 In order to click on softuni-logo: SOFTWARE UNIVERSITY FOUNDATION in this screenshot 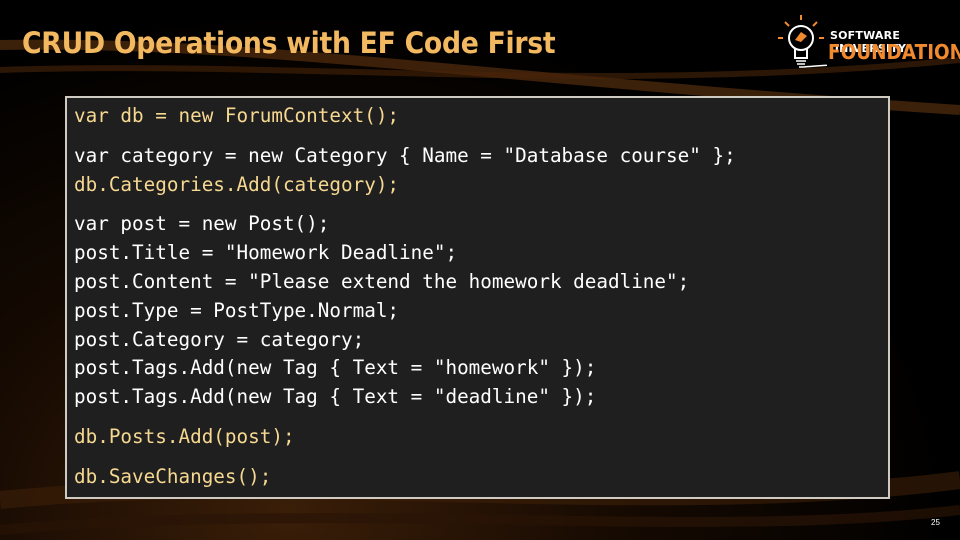, I will do `click(867, 45)`.